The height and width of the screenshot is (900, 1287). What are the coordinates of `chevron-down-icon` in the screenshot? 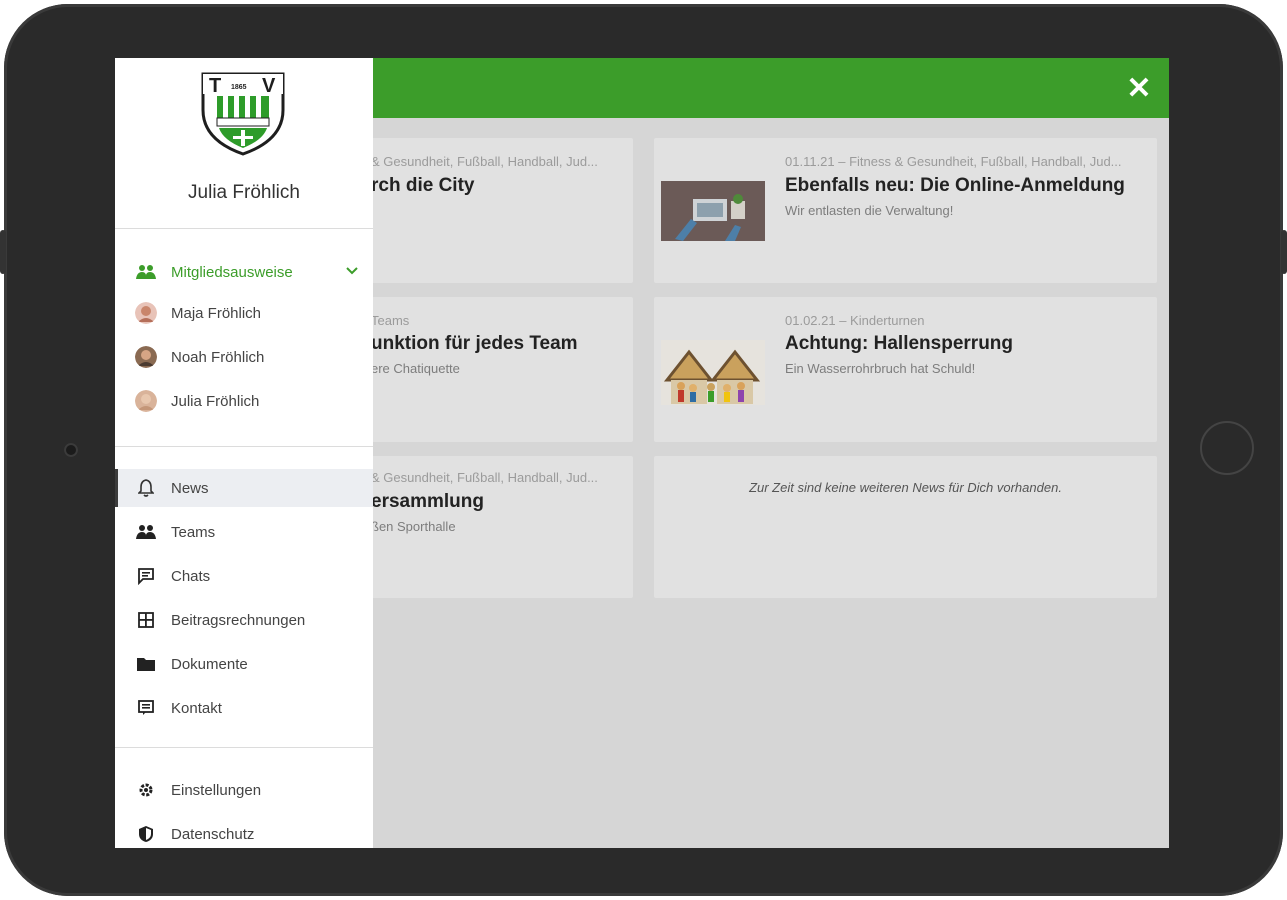 It's located at (352, 271).